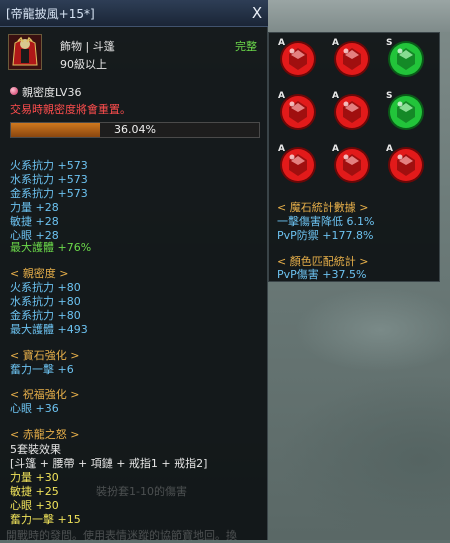 This screenshot has height=543, width=450. Describe the element at coordinates (42, 369) in the screenshot. I see `gem-enhance-stat: 奮力一擊 +6` at that location.